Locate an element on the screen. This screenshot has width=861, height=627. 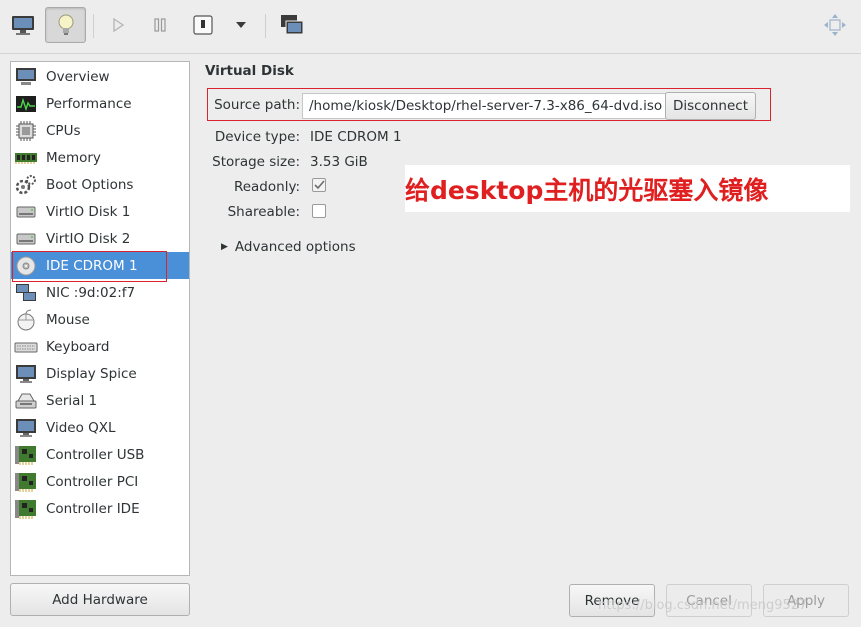
sidebar-item-video-qxl: Video QXL is located at coordinates (100, 427).